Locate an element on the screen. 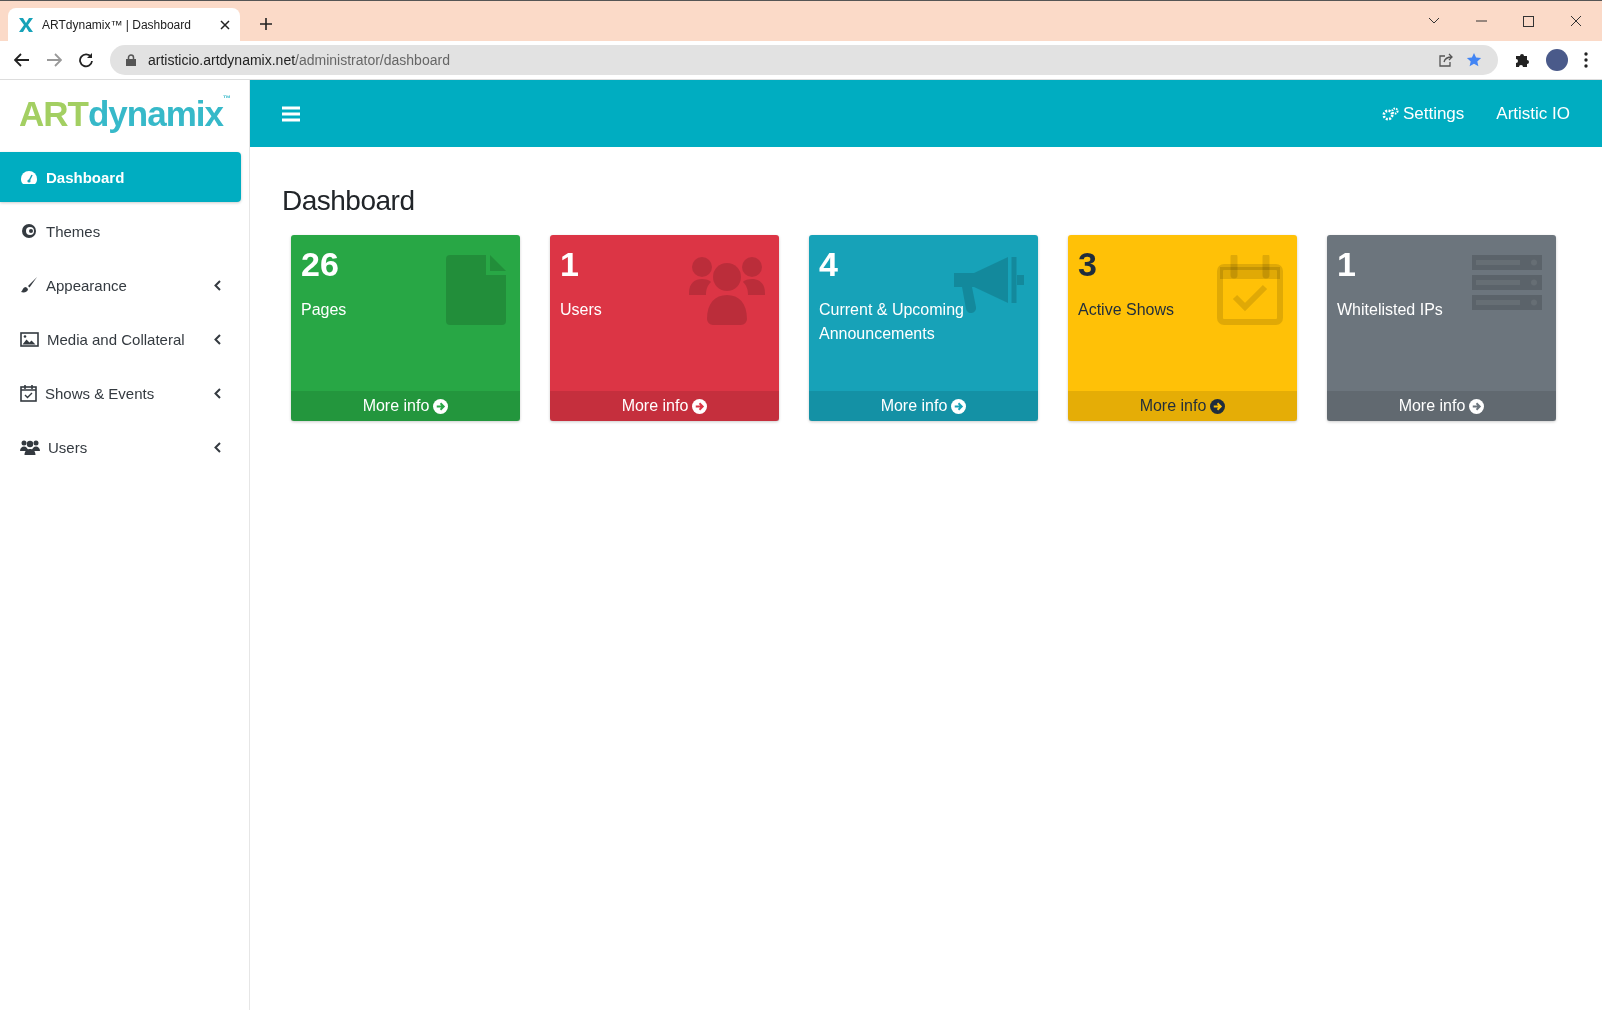 The width and height of the screenshot is (1602, 1010). tab-title: ARTdynamix™ | Dashboard is located at coordinates (117, 24).